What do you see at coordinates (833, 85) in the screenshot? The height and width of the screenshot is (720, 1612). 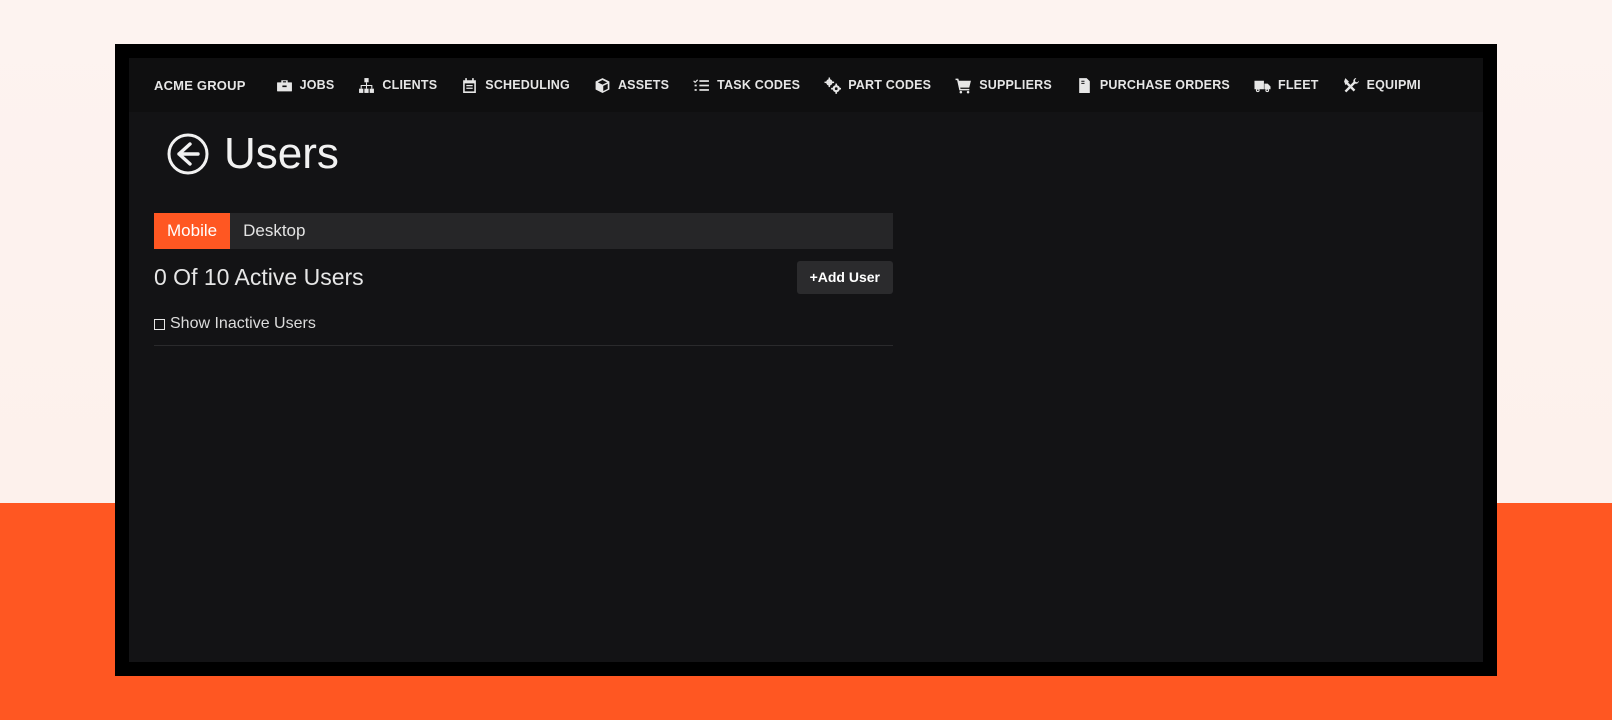 I see `gears-icon` at bounding box center [833, 85].